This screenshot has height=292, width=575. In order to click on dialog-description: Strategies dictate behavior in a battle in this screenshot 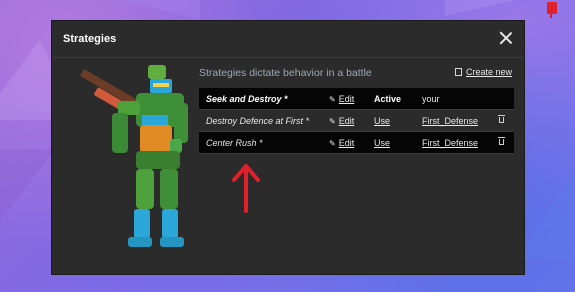, I will do `click(285, 73)`.